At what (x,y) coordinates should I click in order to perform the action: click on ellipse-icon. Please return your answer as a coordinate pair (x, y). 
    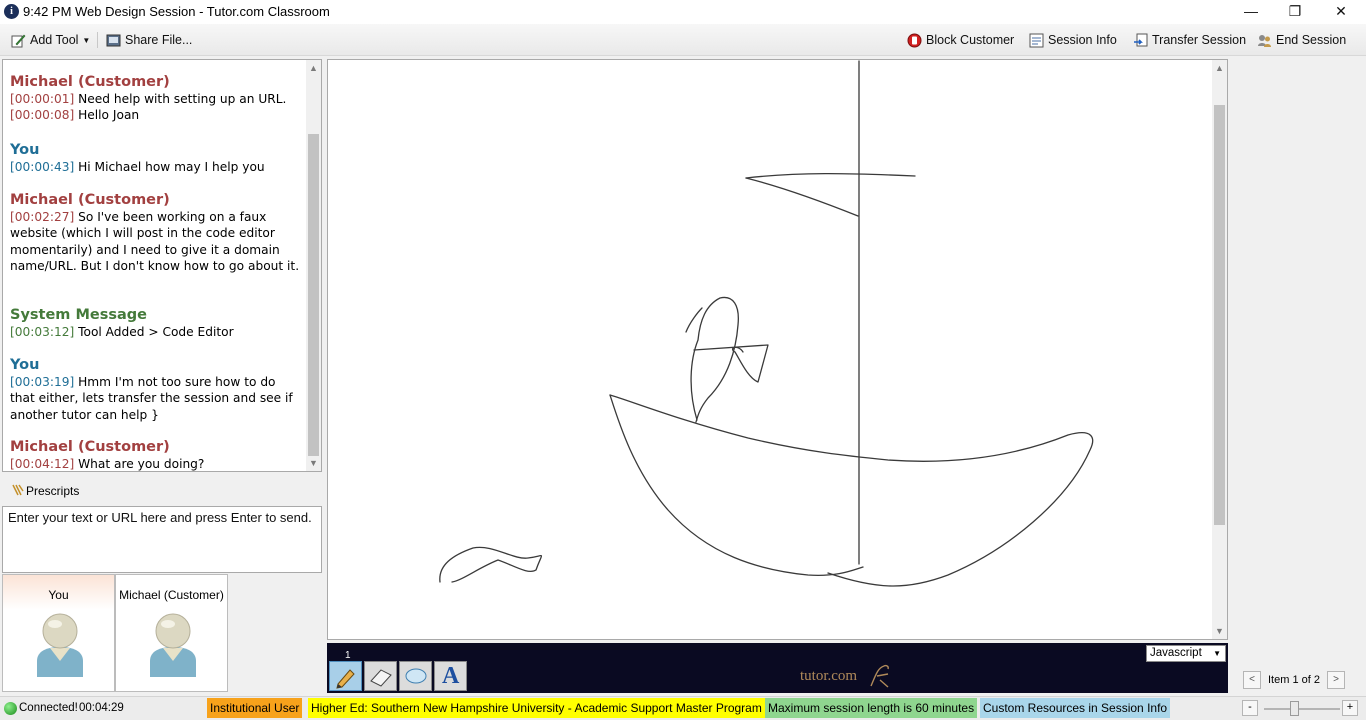
    Looking at the image, I should click on (416, 676).